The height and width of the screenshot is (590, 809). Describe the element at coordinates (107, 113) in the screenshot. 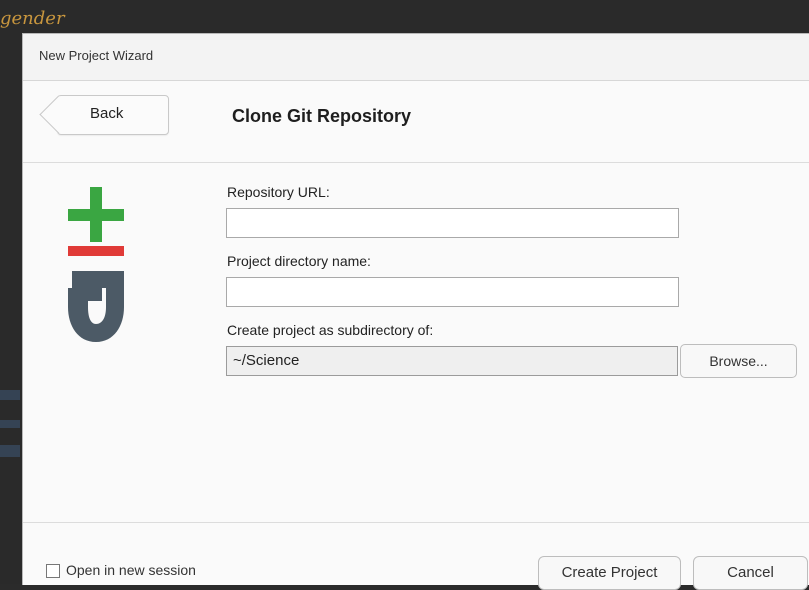

I see `back-button-label: Back` at that location.